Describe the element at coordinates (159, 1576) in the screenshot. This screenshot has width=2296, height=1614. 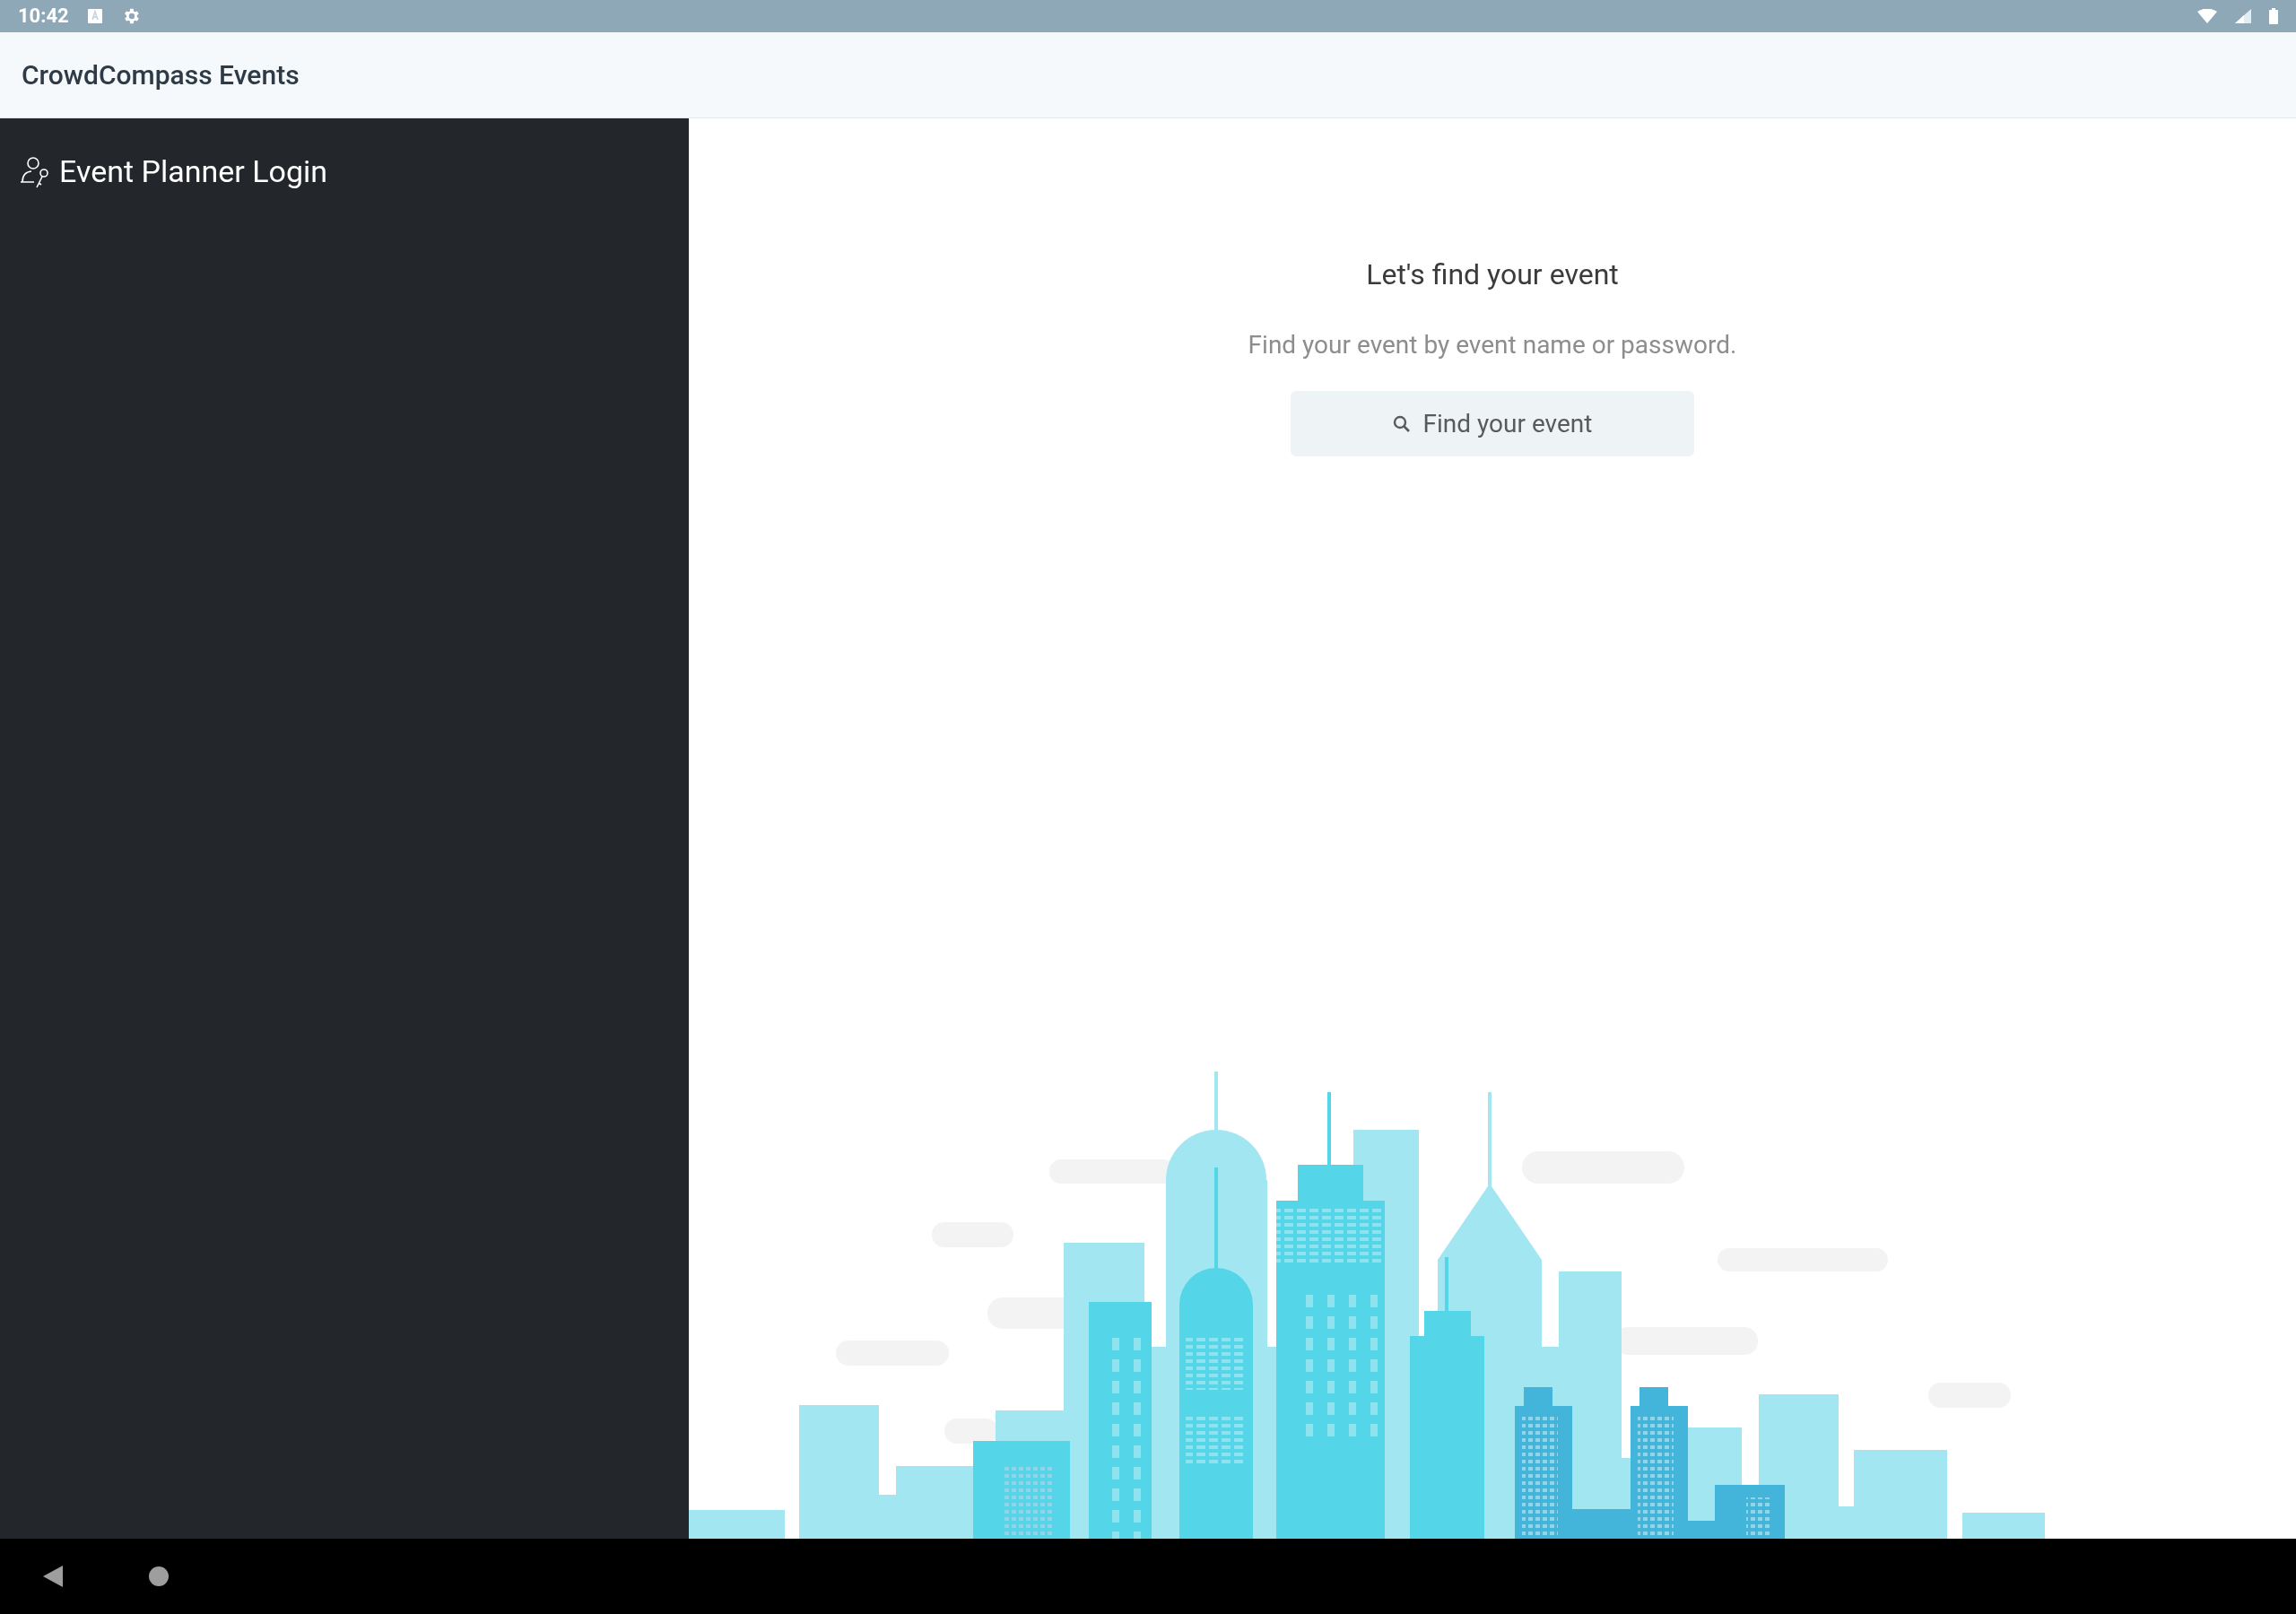
I see `home-icon` at that location.